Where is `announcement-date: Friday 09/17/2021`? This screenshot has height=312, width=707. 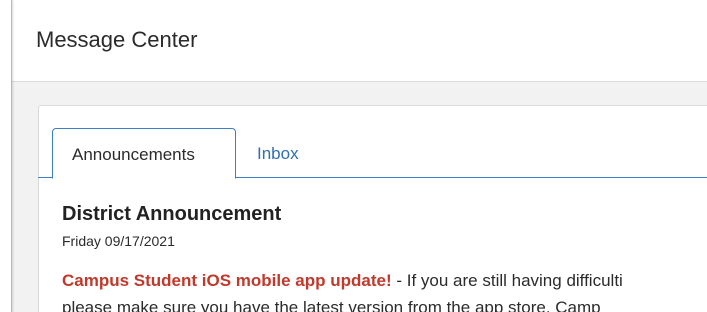
announcement-date: Friday 09/17/2021 is located at coordinates (118, 241).